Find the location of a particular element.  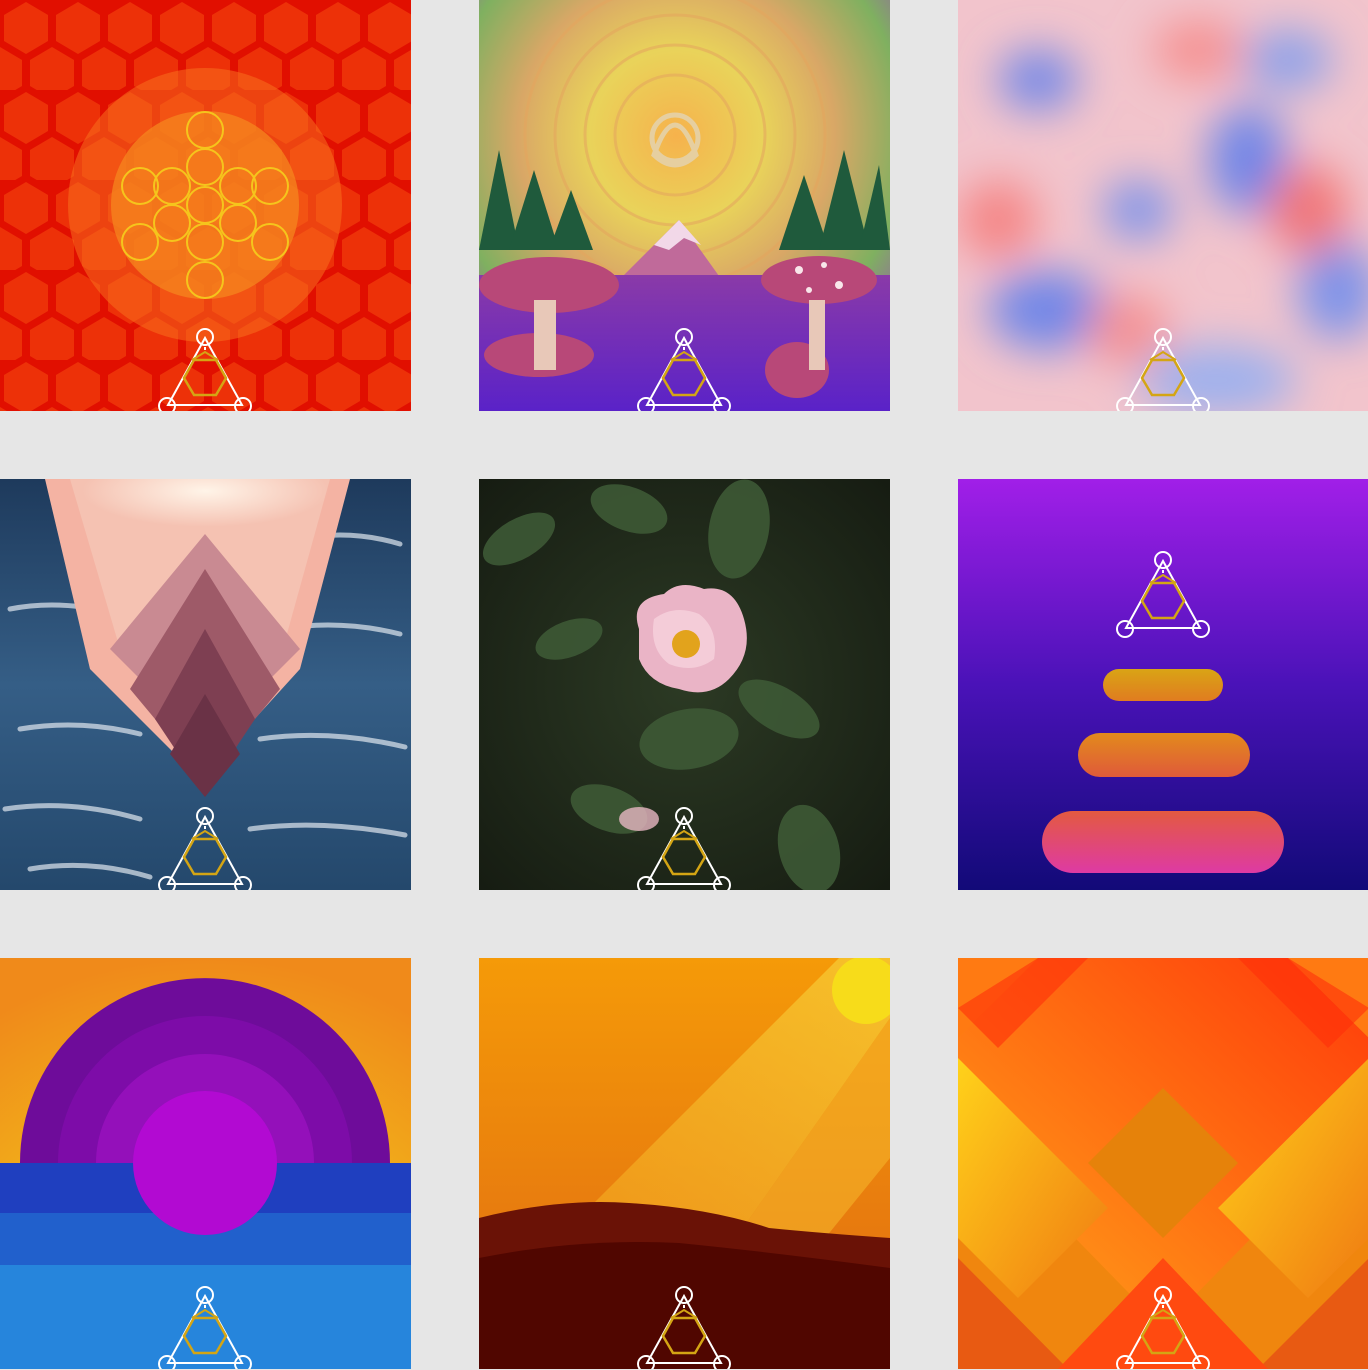

tile-purple-stacked-bars is located at coordinates (1163, 684).